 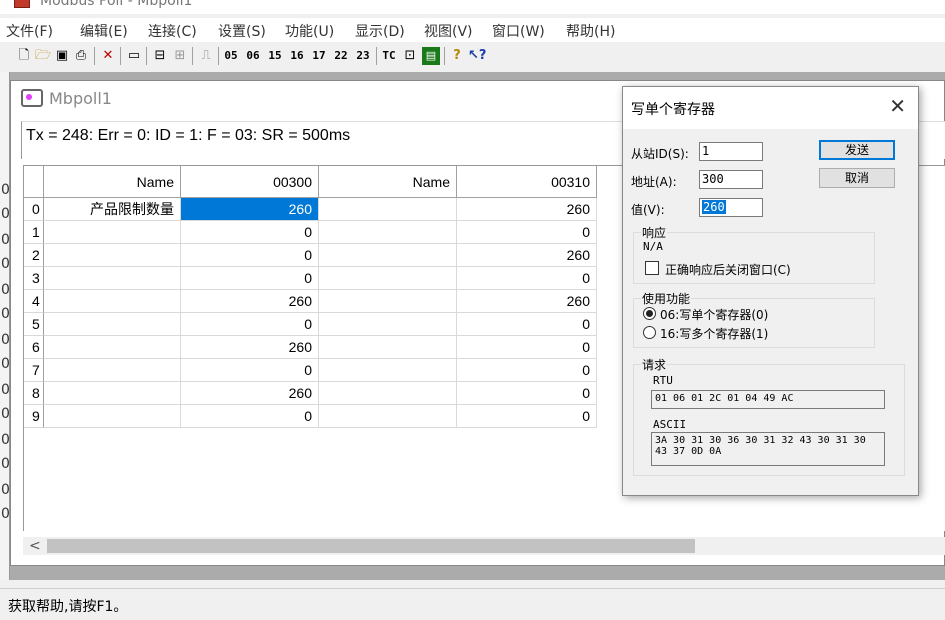 What do you see at coordinates (172, 31) in the screenshot?
I see `menu-connection: 连接(C)` at bounding box center [172, 31].